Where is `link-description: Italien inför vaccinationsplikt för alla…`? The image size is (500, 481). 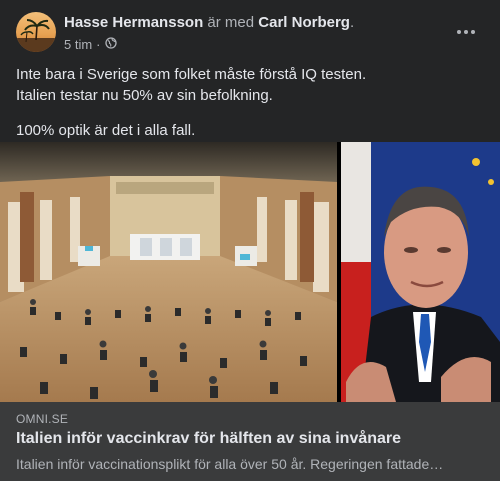
link-description: Italien inför vaccinationsplikt för alla… is located at coordinates (230, 464).